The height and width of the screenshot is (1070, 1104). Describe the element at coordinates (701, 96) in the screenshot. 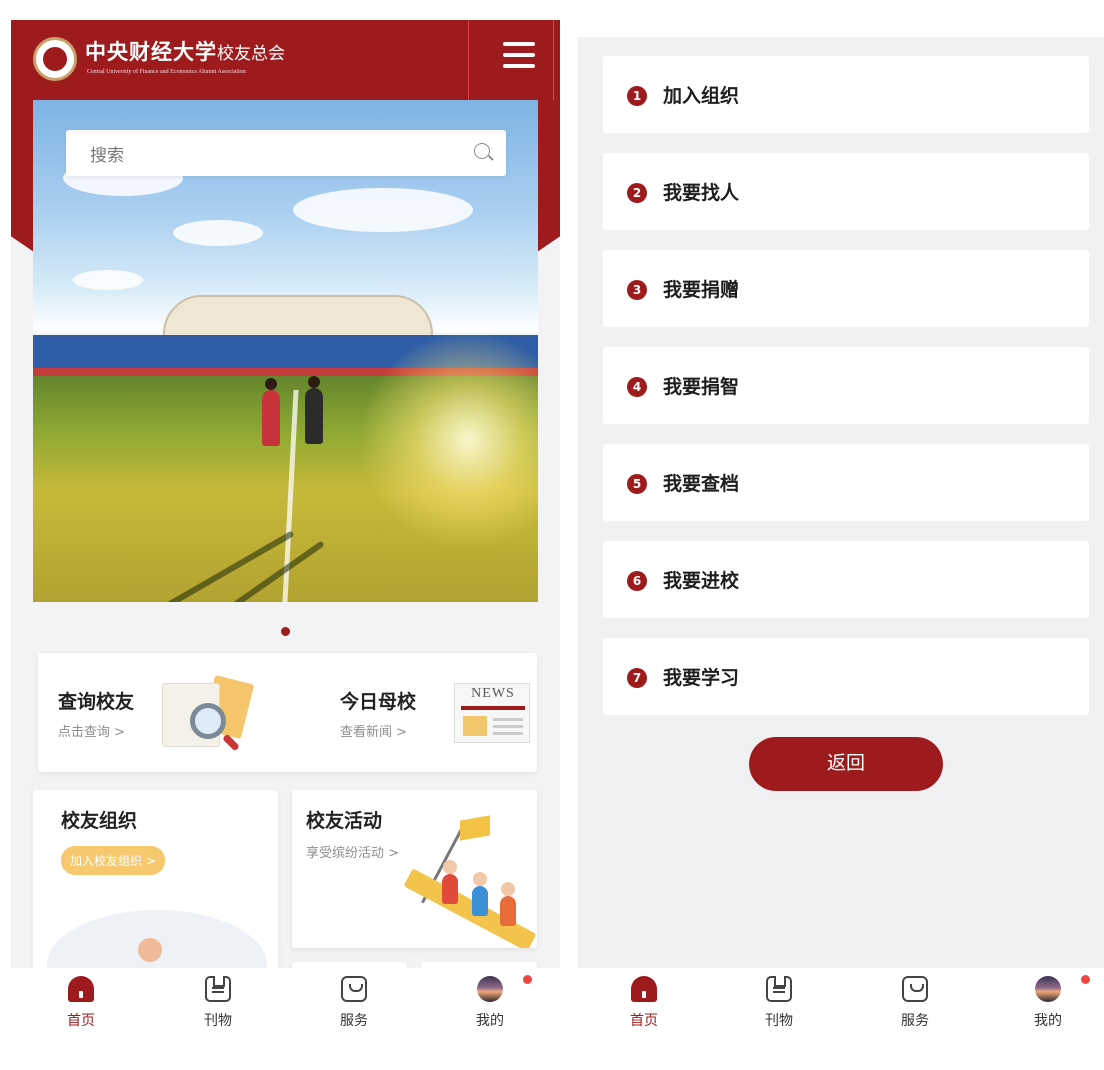

I see `menu-item-label: 加入组织` at that location.